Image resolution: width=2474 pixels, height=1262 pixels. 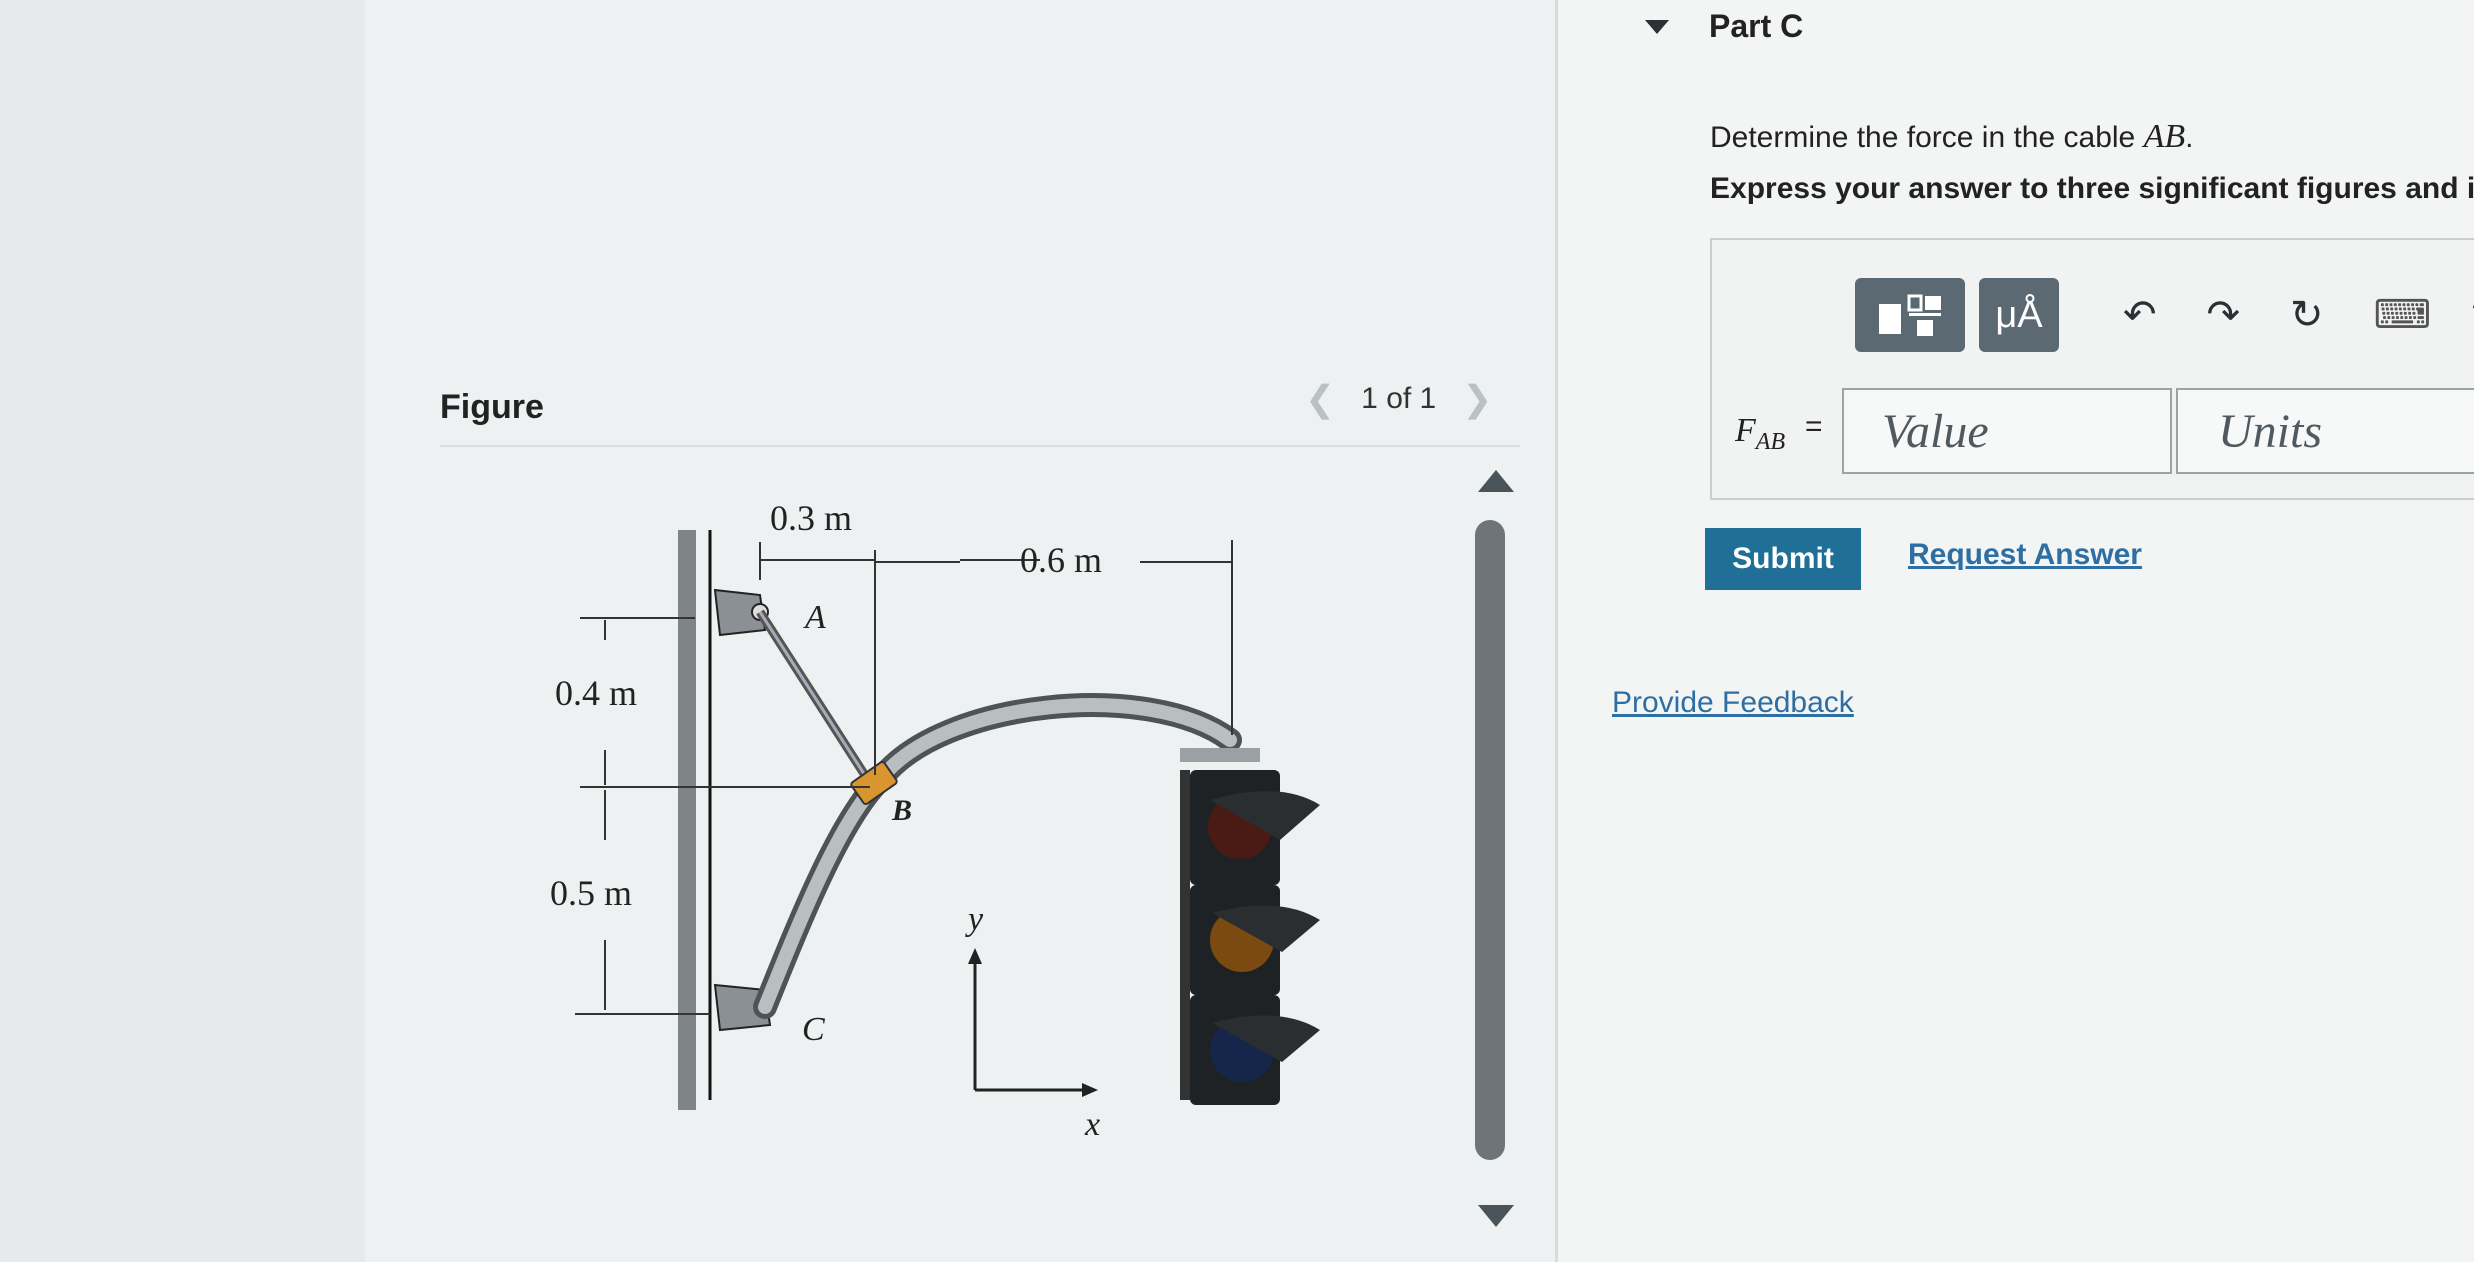 I want to click on figure-scrollbar, so click(x=1492, y=850).